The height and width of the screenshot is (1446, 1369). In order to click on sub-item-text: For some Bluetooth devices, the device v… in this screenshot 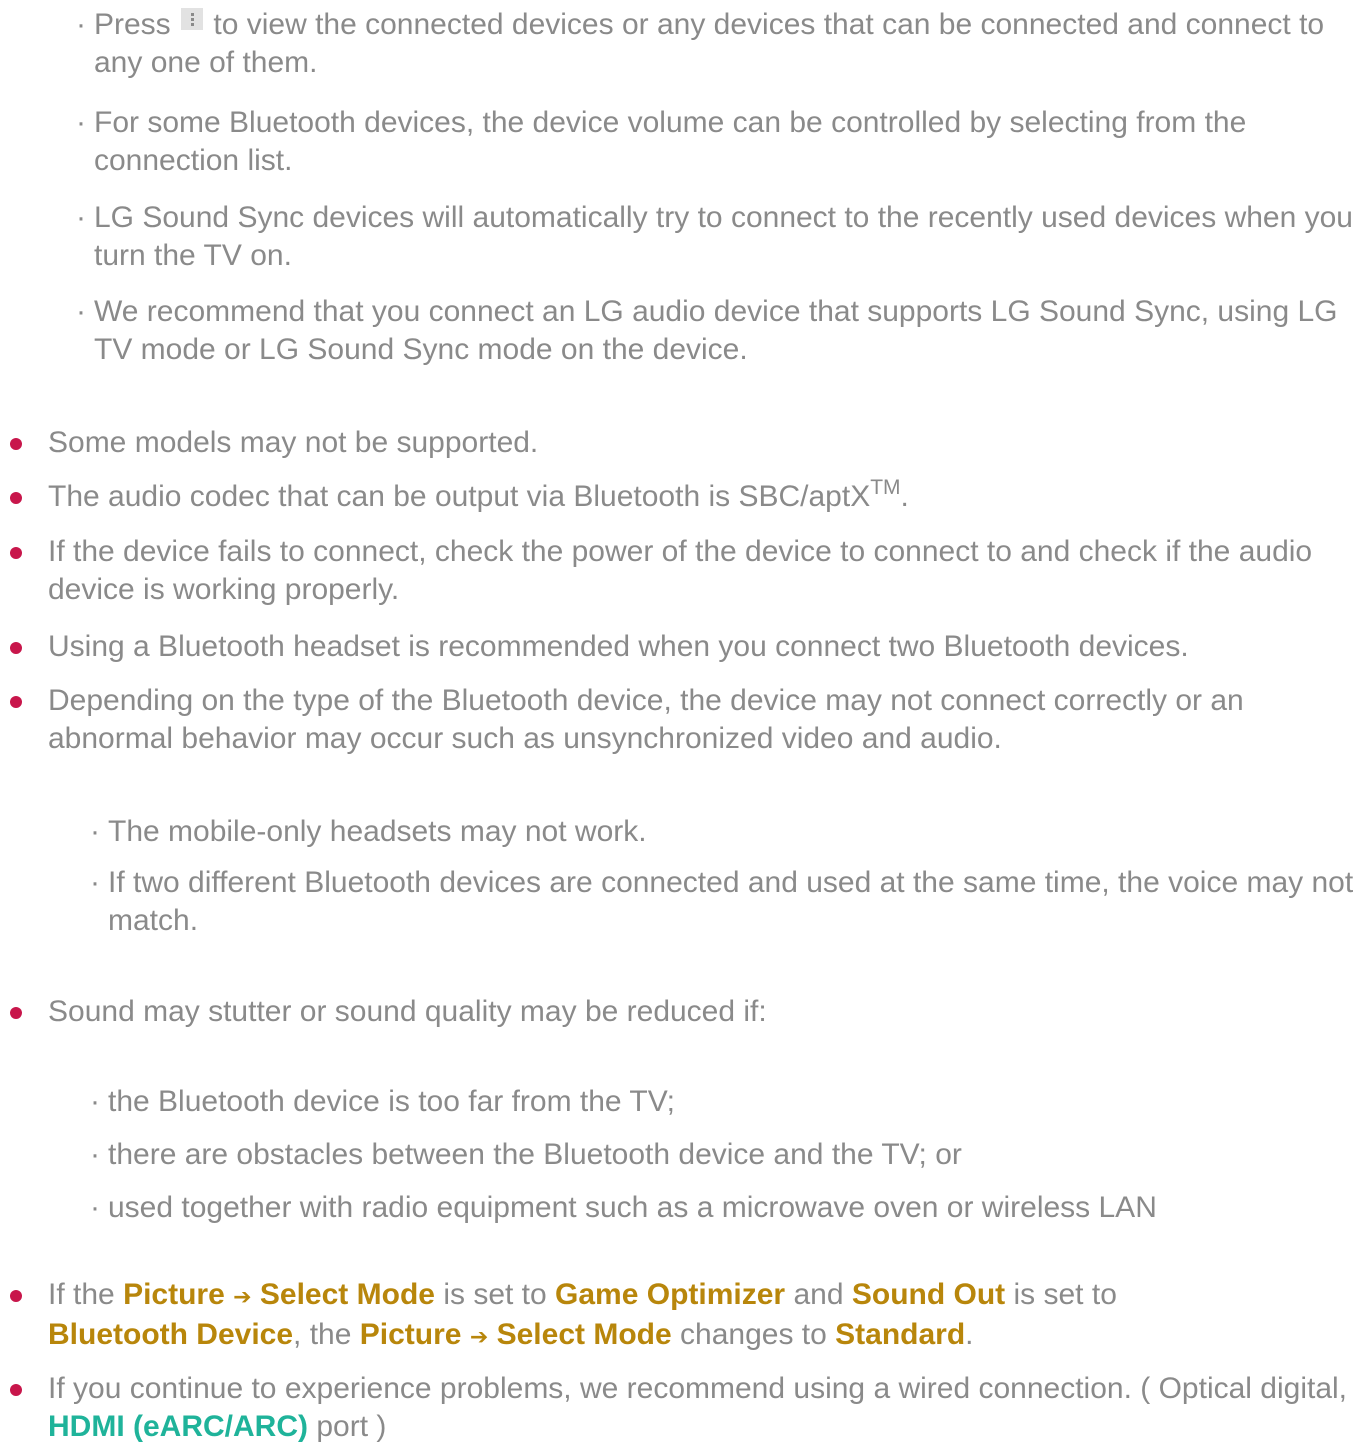, I will do `click(670, 141)`.